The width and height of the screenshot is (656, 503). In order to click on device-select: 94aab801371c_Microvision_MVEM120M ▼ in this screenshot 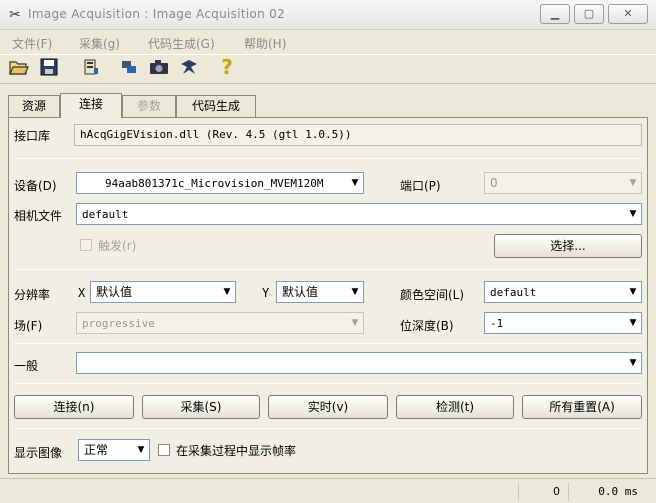, I will do `click(220, 183)`.